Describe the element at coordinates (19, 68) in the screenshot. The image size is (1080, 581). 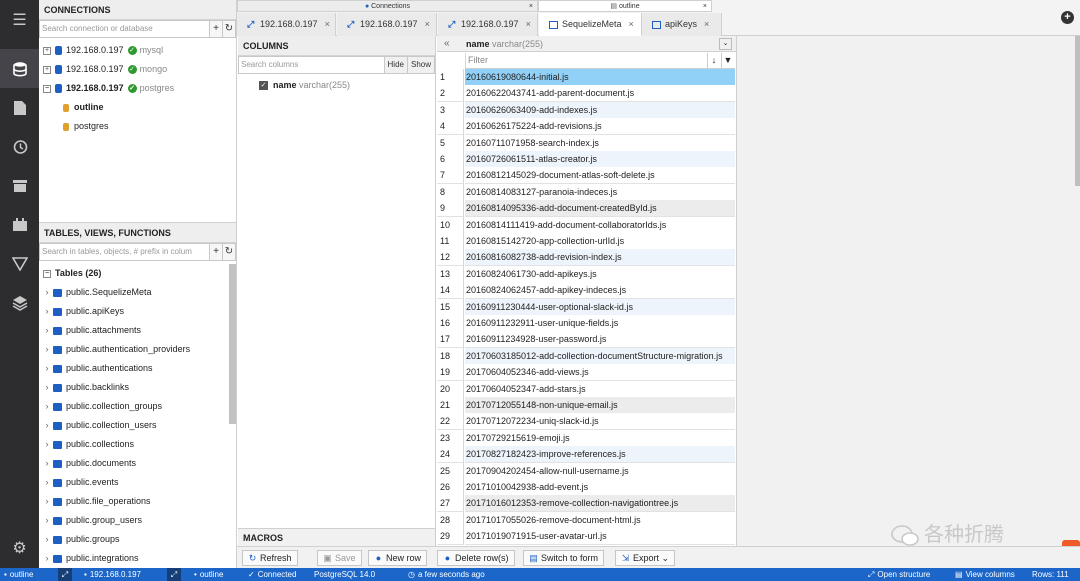
I see `database-icon` at that location.